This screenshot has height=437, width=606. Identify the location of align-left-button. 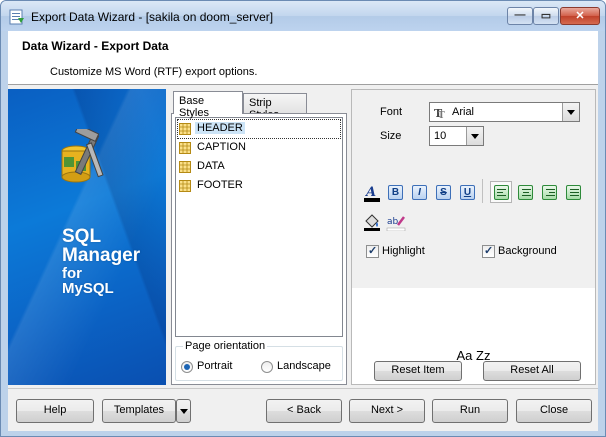
(501, 192).